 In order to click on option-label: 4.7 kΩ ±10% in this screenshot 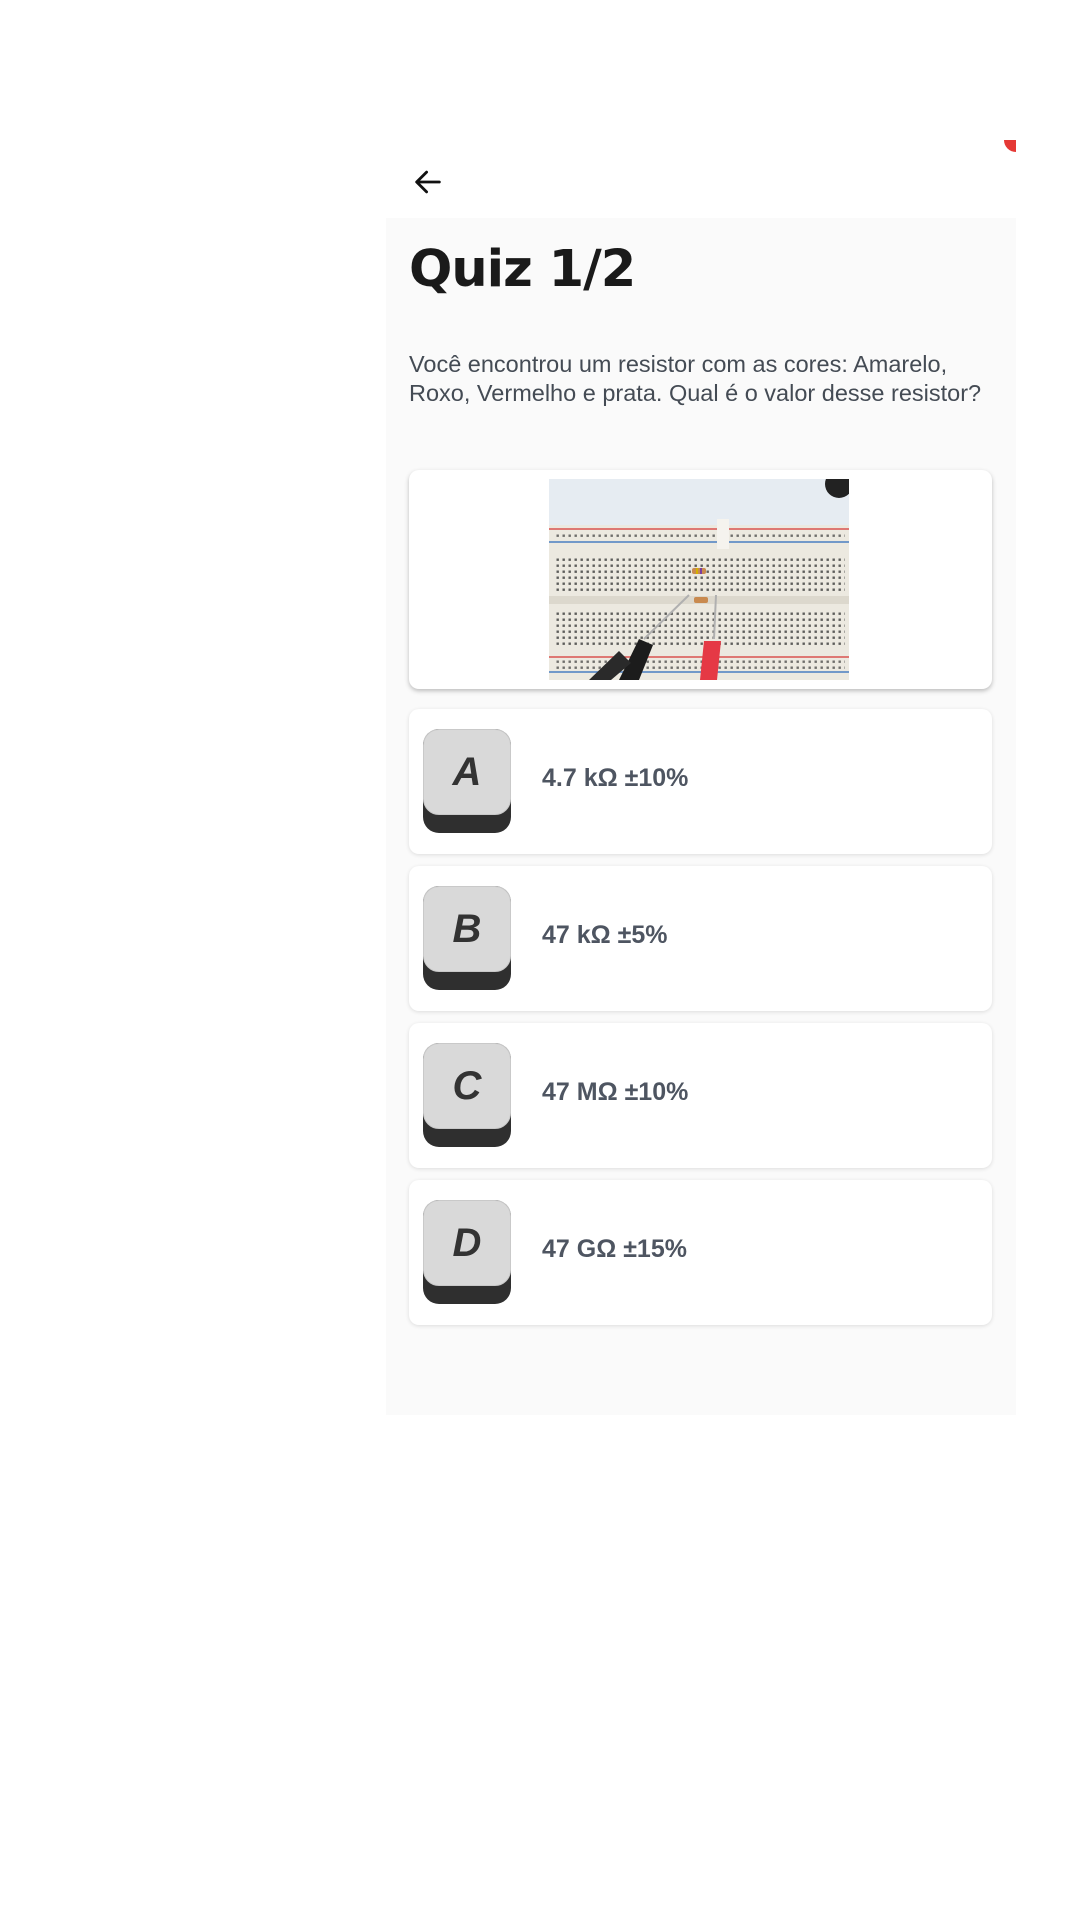, I will do `click(615, 778)`.